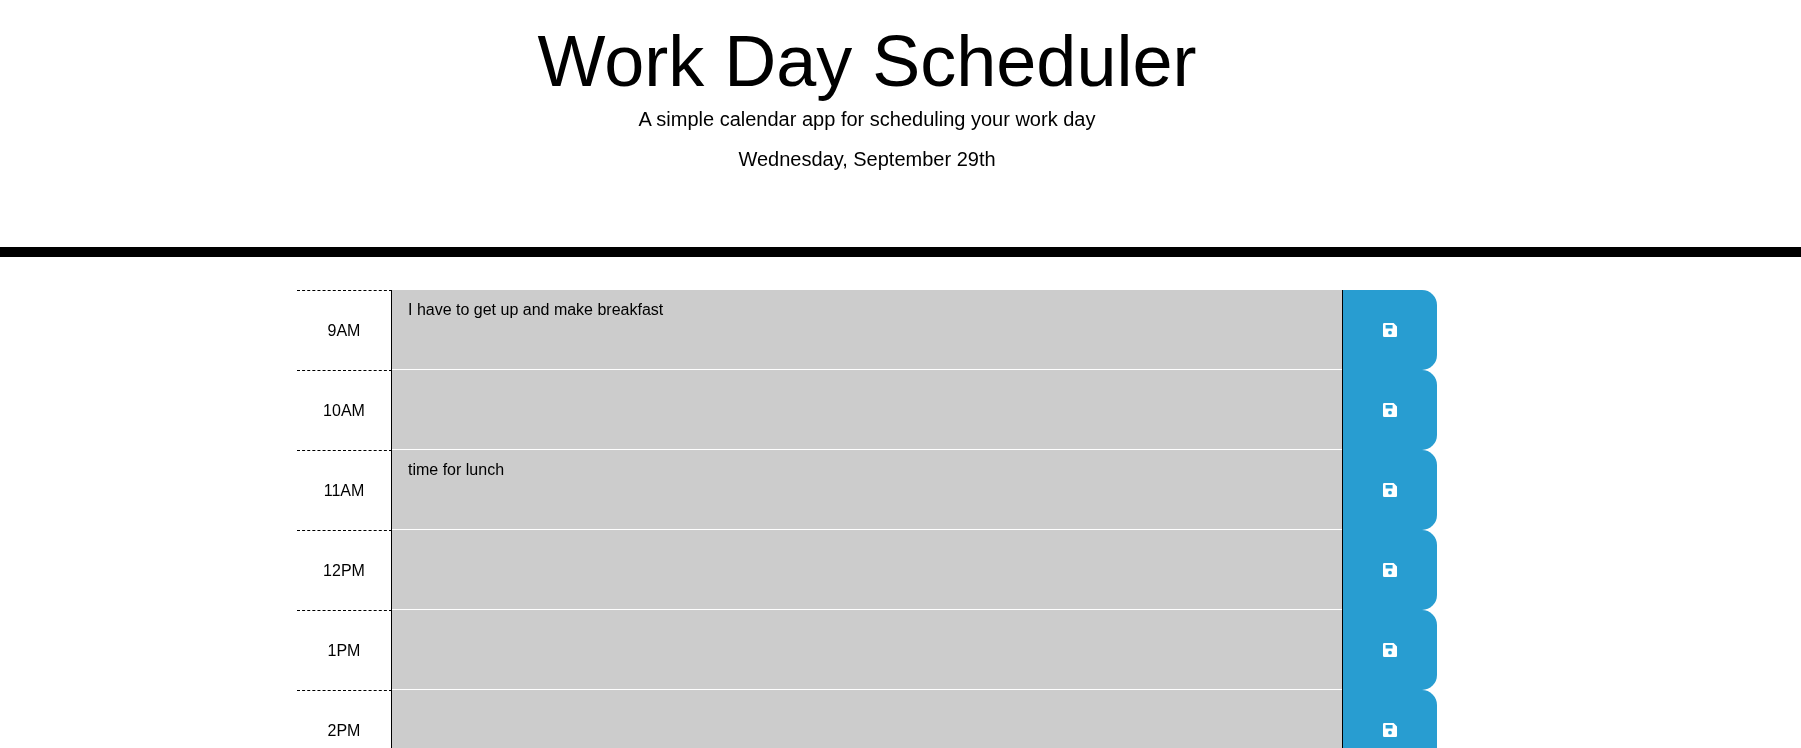 Image resolution: width=1801 pixels, height=748 pixels. What do you see at coordinates (867, 330) in the screenshot?
I see `task-textarea: I have to get up and make breakfast` at bounding box center [867, 330].